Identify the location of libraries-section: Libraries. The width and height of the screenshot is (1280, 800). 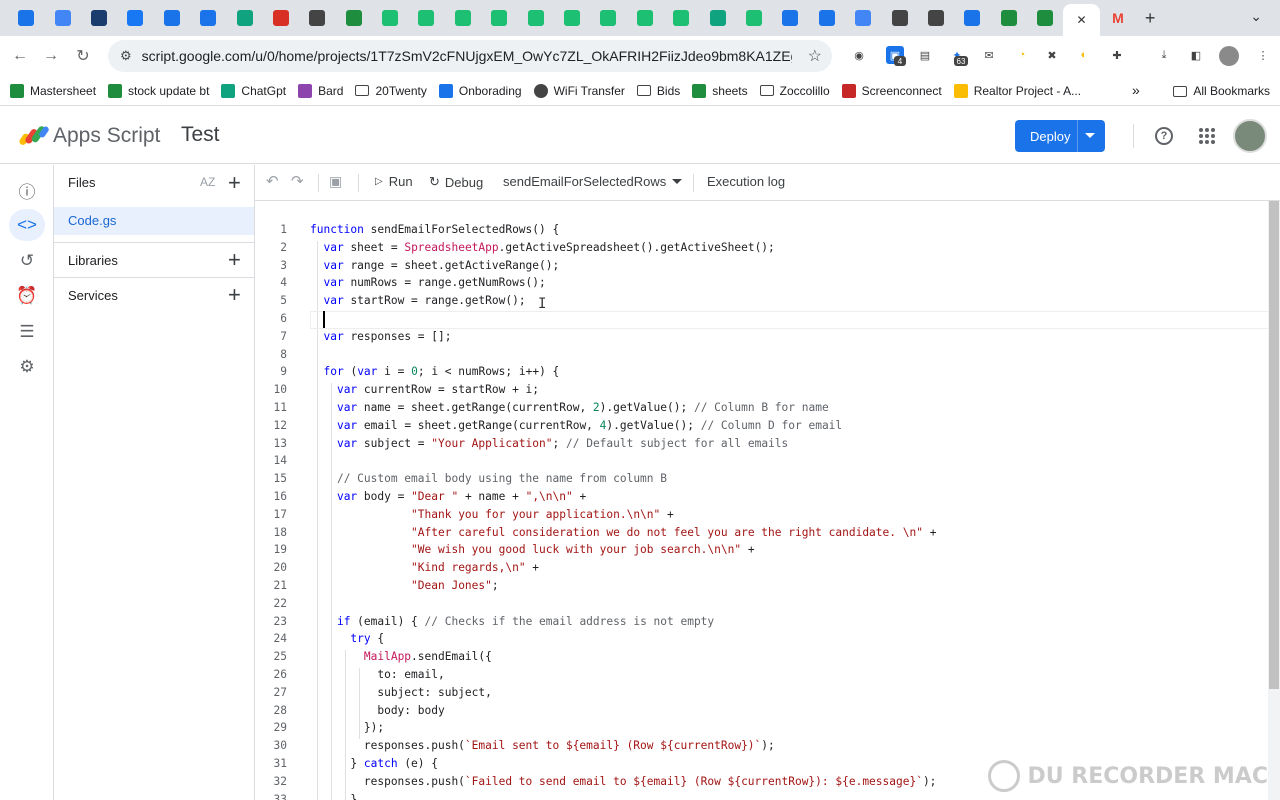
(154, 260).